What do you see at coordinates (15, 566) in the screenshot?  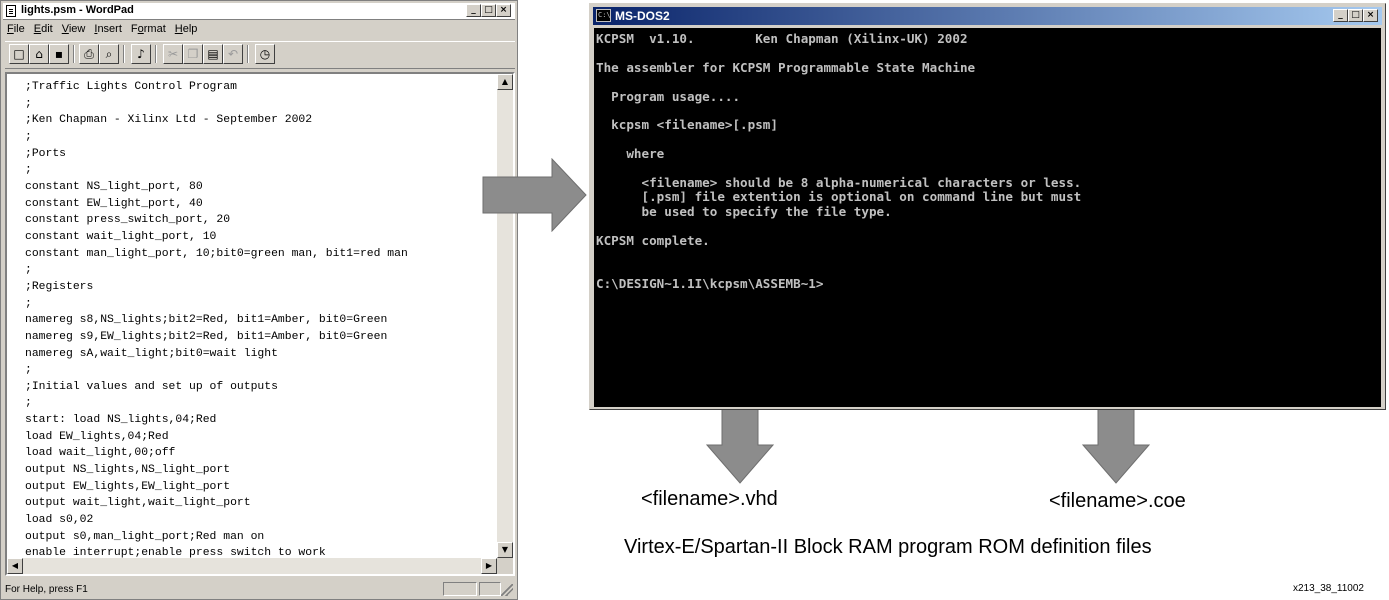 I see `scroll-left-icon: ◀` at bounding box center [15, 566].